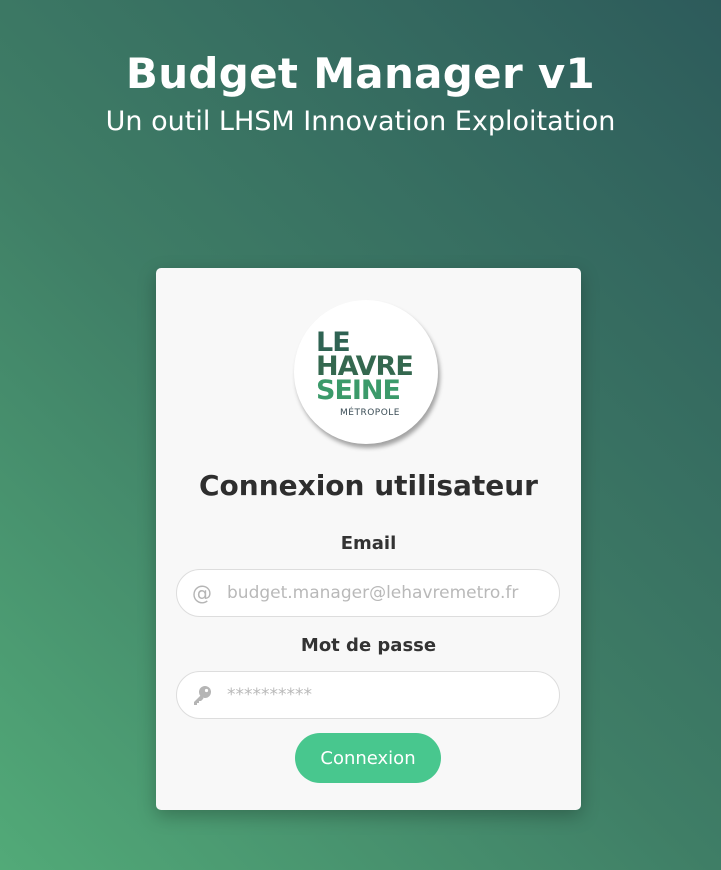 The width and height of the screenshot is (721, 870). Describe the element at coordinates (358, 390) in the screenshot. I see `logo-text-seine: SEINE` at that location.